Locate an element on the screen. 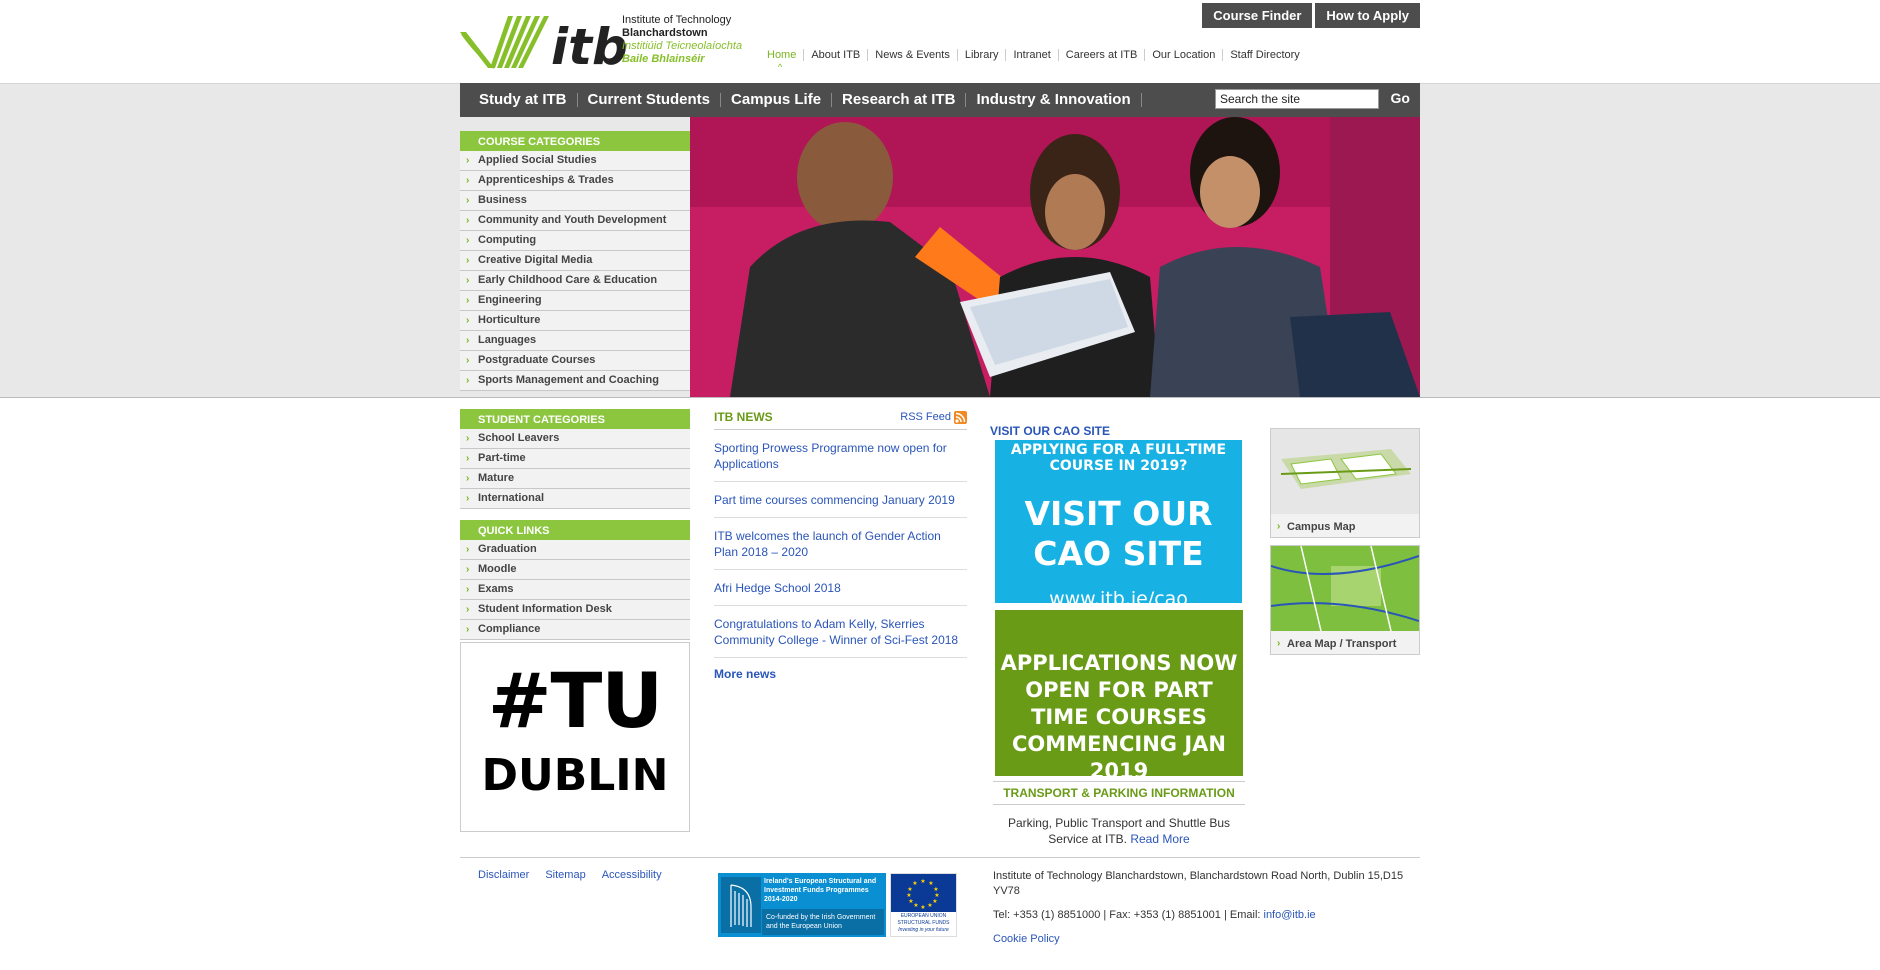  quick-link-item: › Student Information Desk is located at coordinates (575, 610).